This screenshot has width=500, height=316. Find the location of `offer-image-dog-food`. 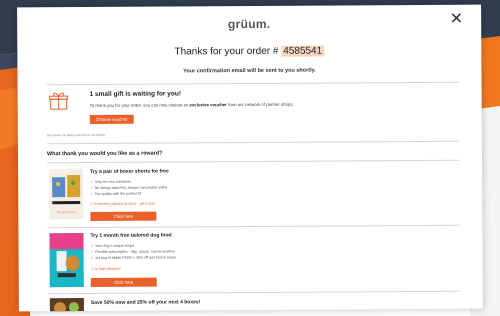

offer-image-dog-food is located at coordinates (66, 260).